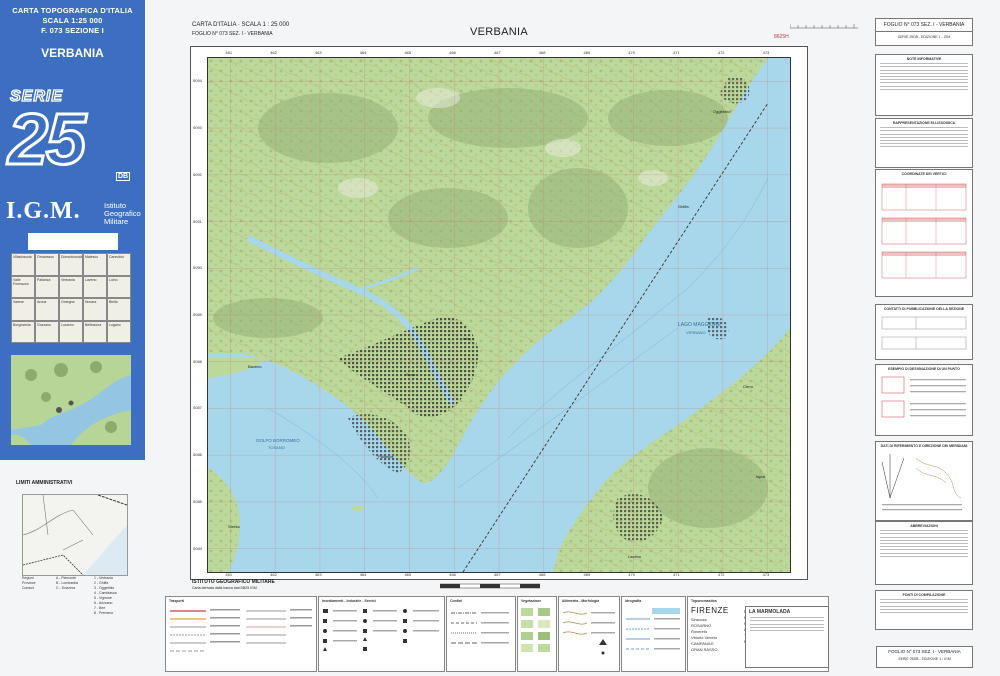 The height and width of the screenshot is (676, 1000). What do you see at coordinates (781, 37) in the screenshot?
I see `map-corner-code: 8625H` at bounding box center [781, 37].